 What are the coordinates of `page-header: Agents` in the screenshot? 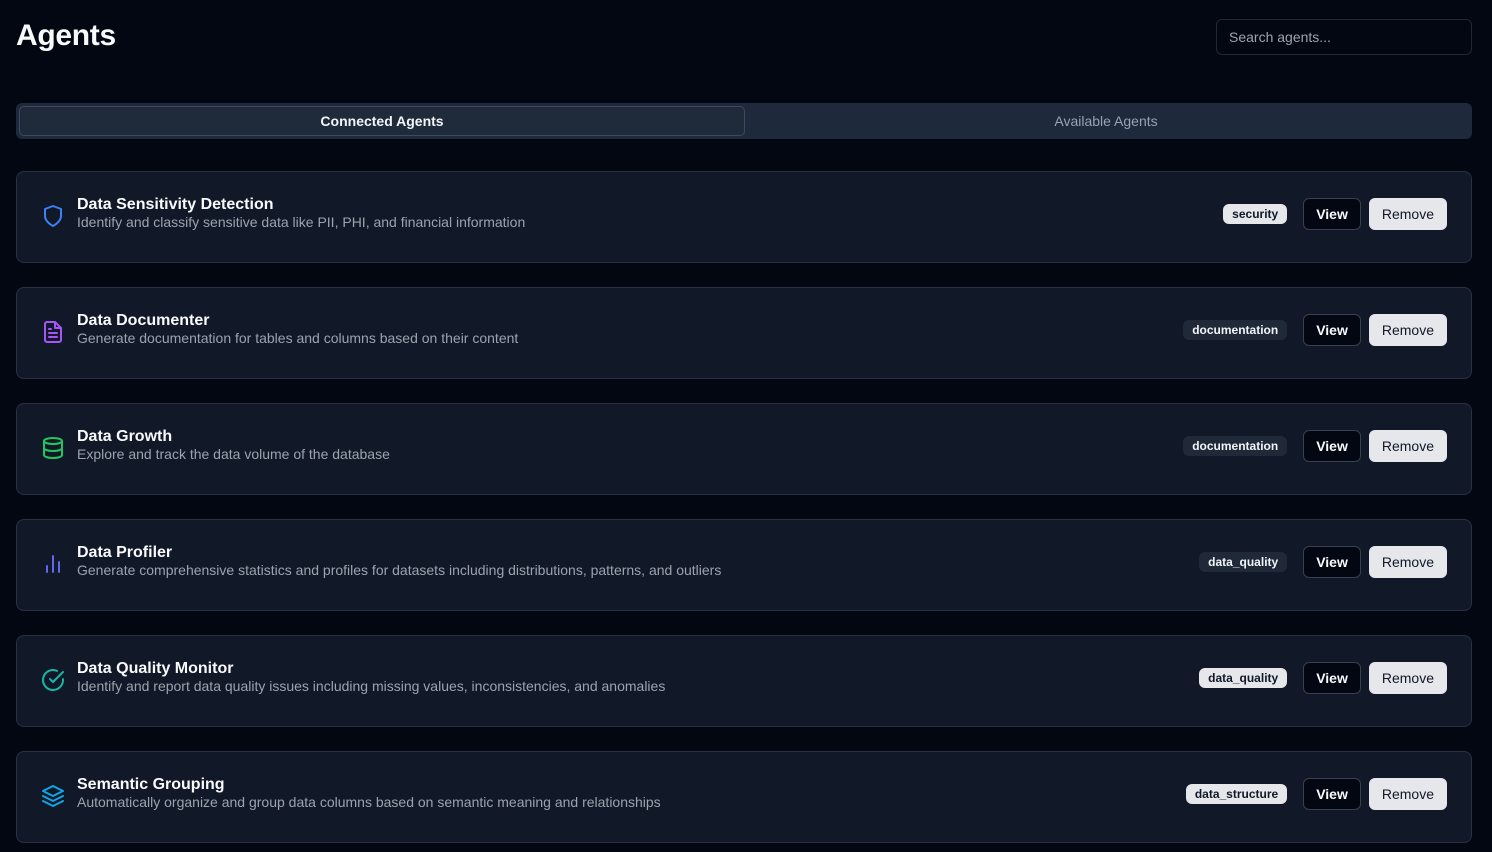 It's located at (744, 36).